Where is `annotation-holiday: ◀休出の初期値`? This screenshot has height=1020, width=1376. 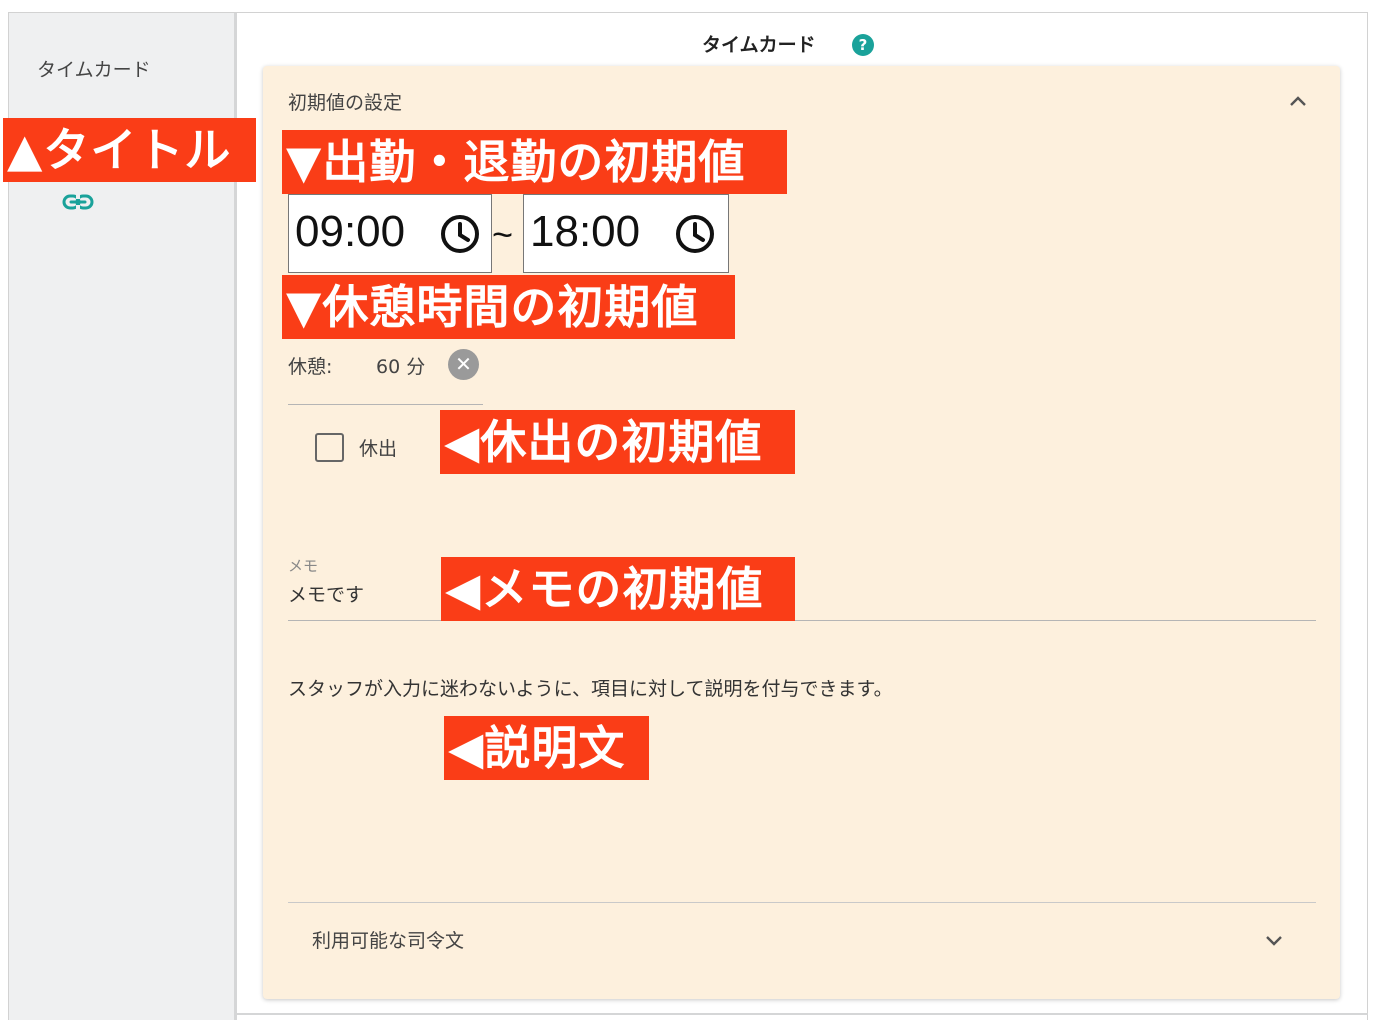 annotation-holiday: ◀休出の初期値 is located at coordinates (617, 442).